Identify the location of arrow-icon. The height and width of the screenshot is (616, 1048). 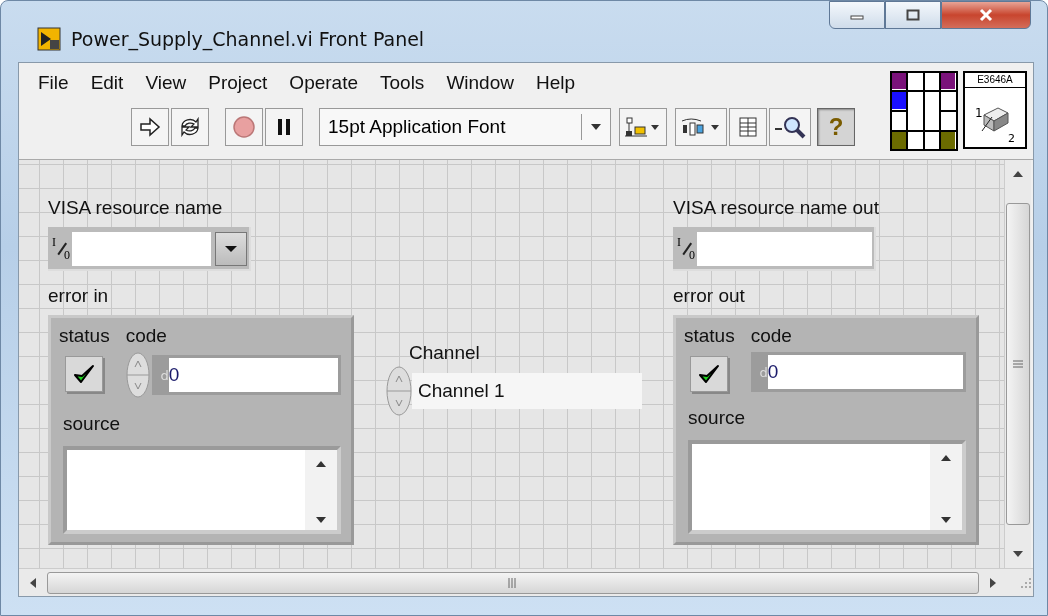
(150, 127).